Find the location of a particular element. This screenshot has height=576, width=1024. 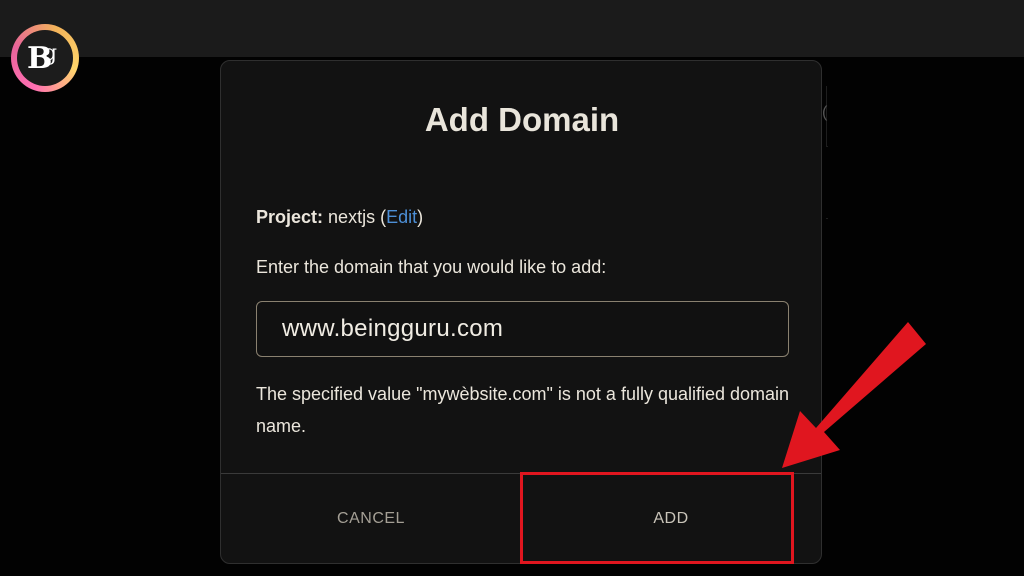

brand-logo-inner: B g is located at coordinates (45, 58).